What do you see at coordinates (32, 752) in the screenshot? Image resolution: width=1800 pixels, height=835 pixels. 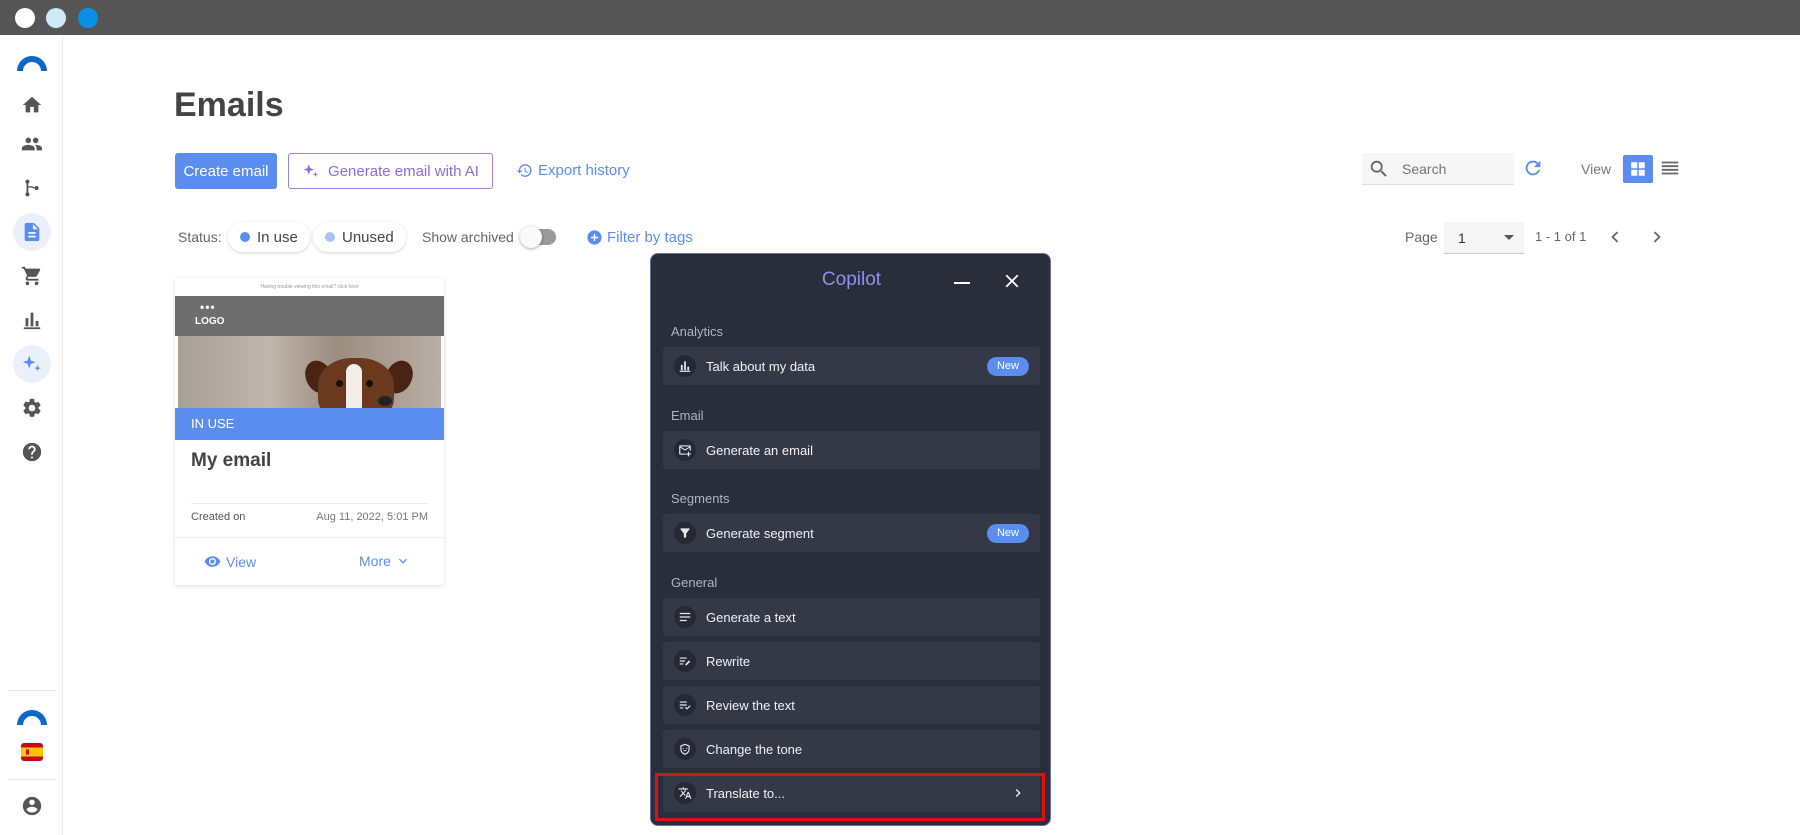 I see `spain-flag-icon` at bounding box center [32, 752].